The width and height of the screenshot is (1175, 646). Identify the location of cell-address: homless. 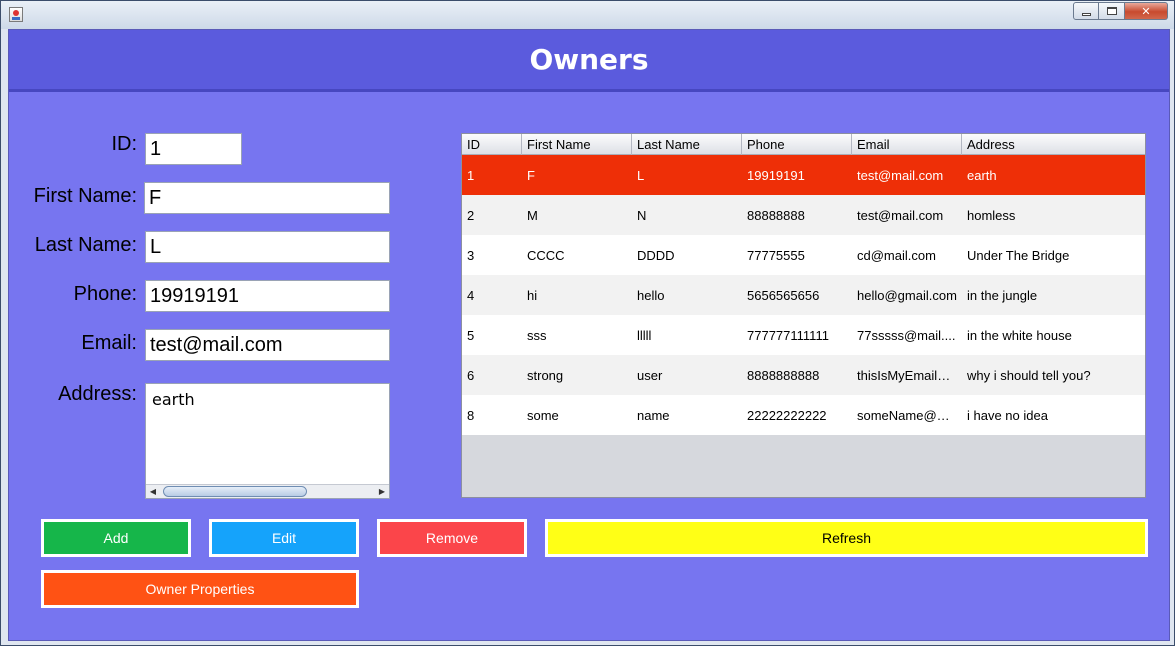
(991, 215).